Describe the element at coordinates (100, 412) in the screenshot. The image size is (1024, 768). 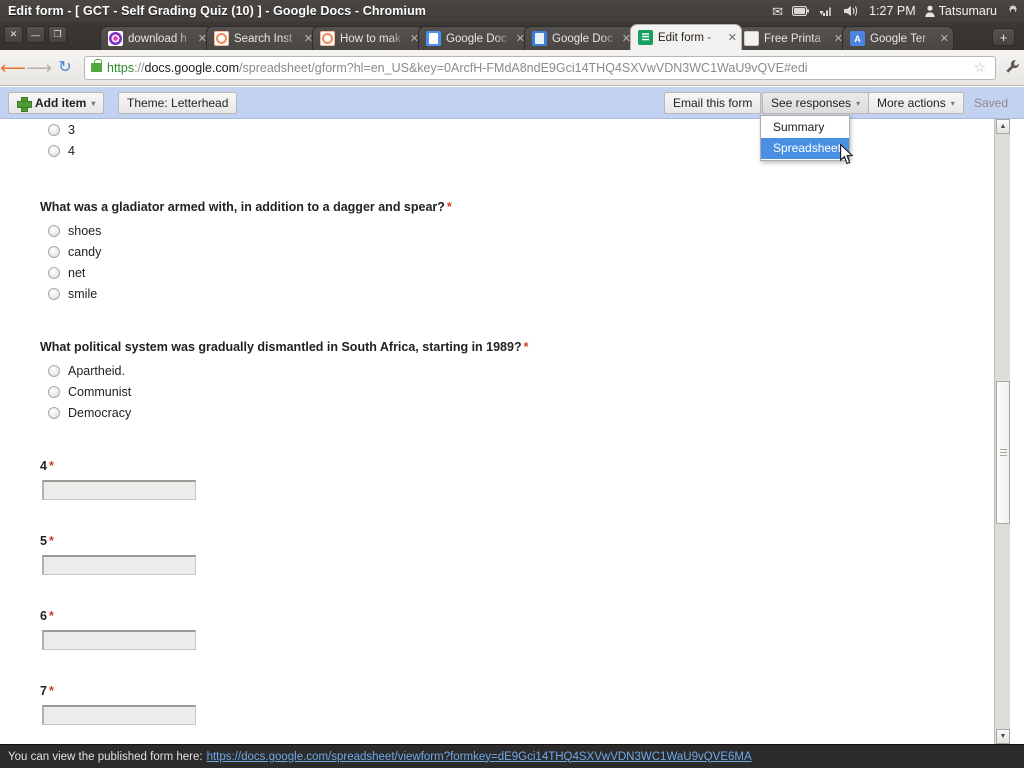
I see `radio-option-label: Democracy` at that location.